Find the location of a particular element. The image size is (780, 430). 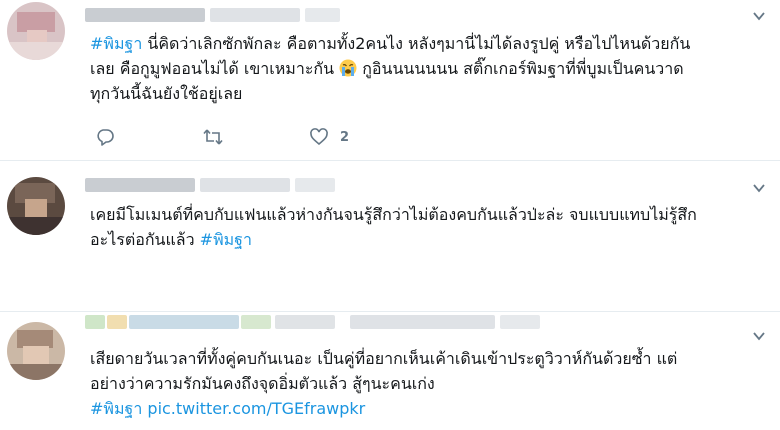

retweet-button is located at coordinates (218, 137).